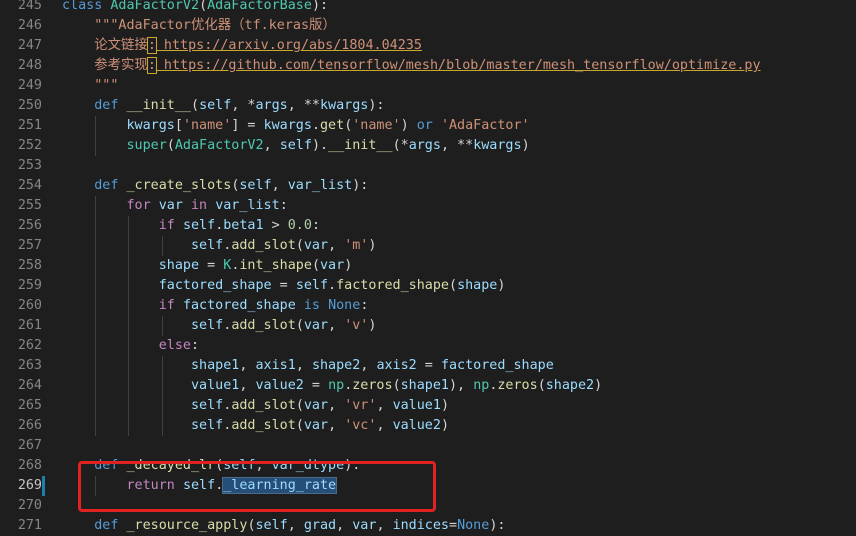 Image resolution: width=856 pixels, height=536 pixels. I want to click on code-token: beta1, so click(243, 225).